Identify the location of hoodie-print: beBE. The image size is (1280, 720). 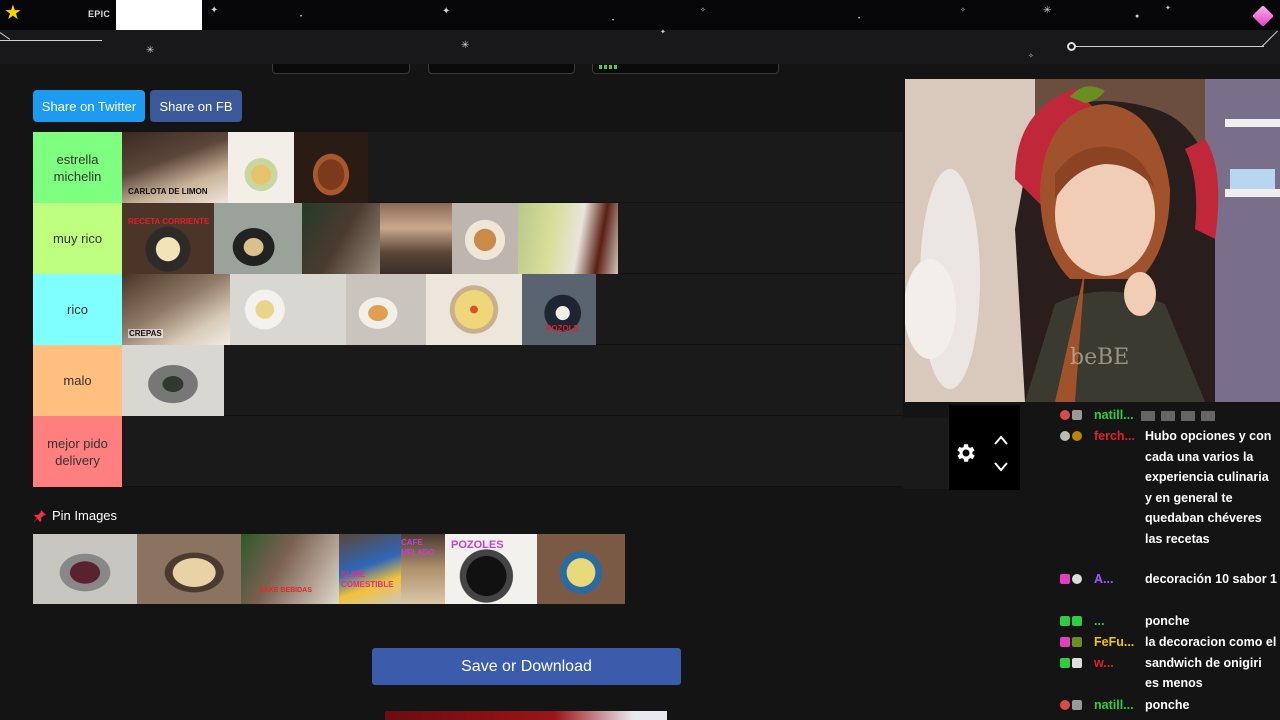
(1099, 357).